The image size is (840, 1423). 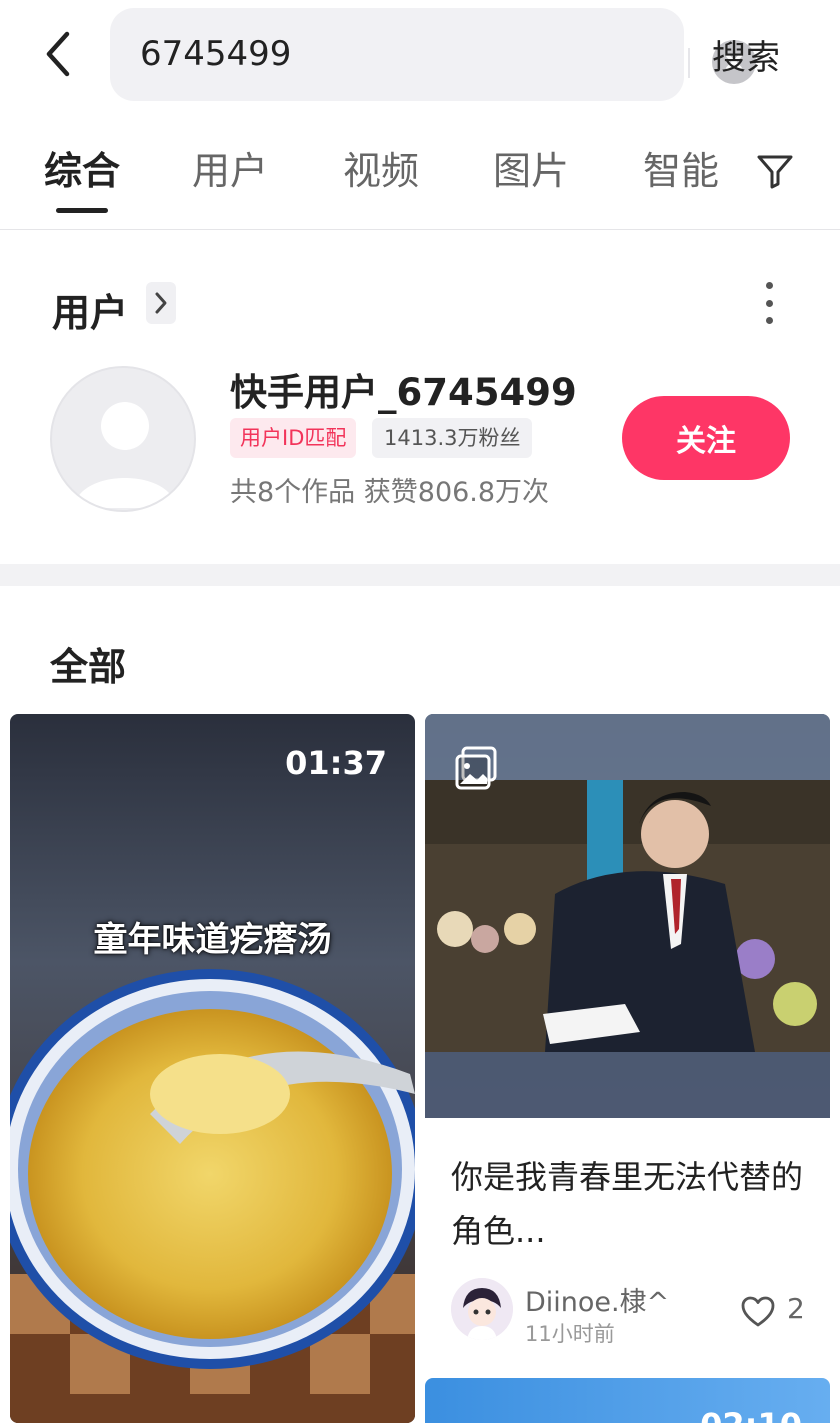 What do you see at coordinates (452, 438) in the screenshot?
I see `fans-badge: 1413.3万粉丝` at bounding box center [452, 438].